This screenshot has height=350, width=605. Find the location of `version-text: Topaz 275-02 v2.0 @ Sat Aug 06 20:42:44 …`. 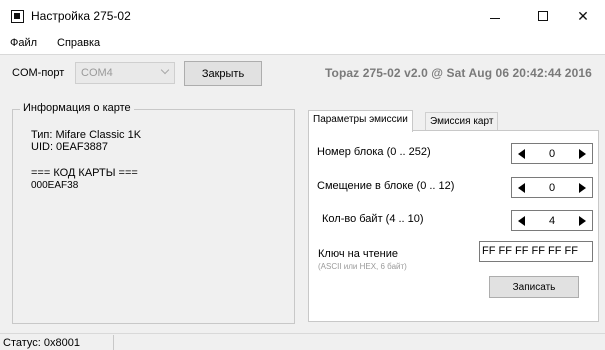

version-text: Topaz 275-02 v2.0 @ Sat Aug 06 20:42:44 … is located at coordinates (458, 73).